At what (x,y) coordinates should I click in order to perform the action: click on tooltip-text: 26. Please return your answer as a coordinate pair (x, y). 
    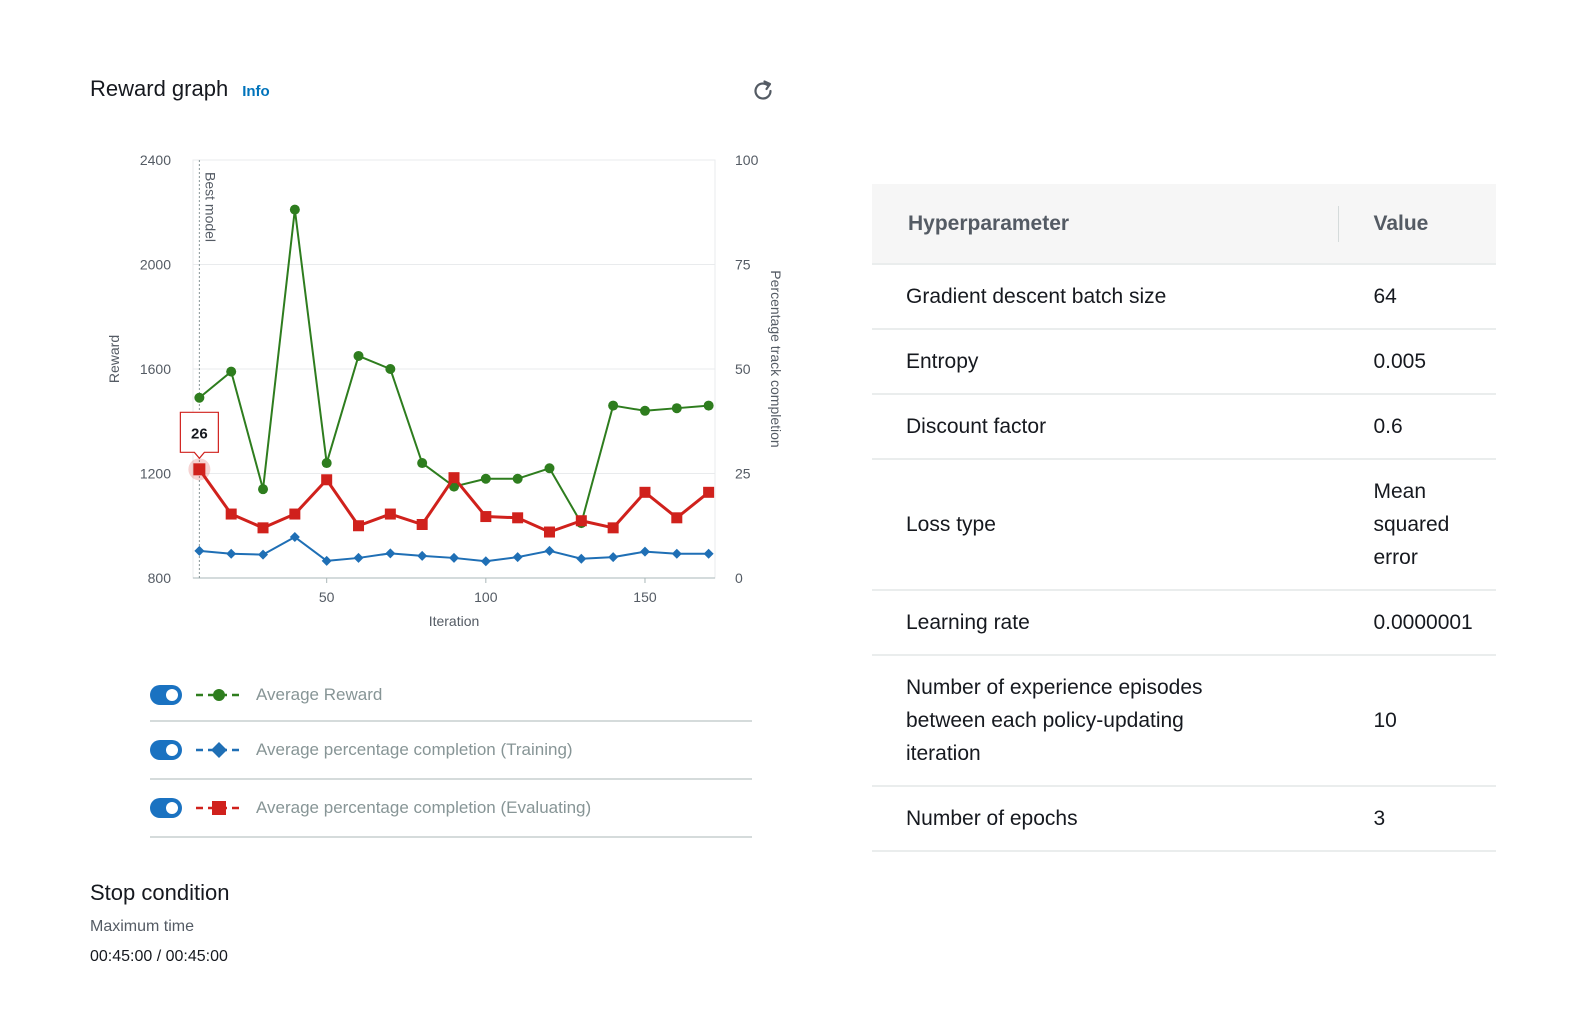
    Looking at the image, I should click on (199, 433).